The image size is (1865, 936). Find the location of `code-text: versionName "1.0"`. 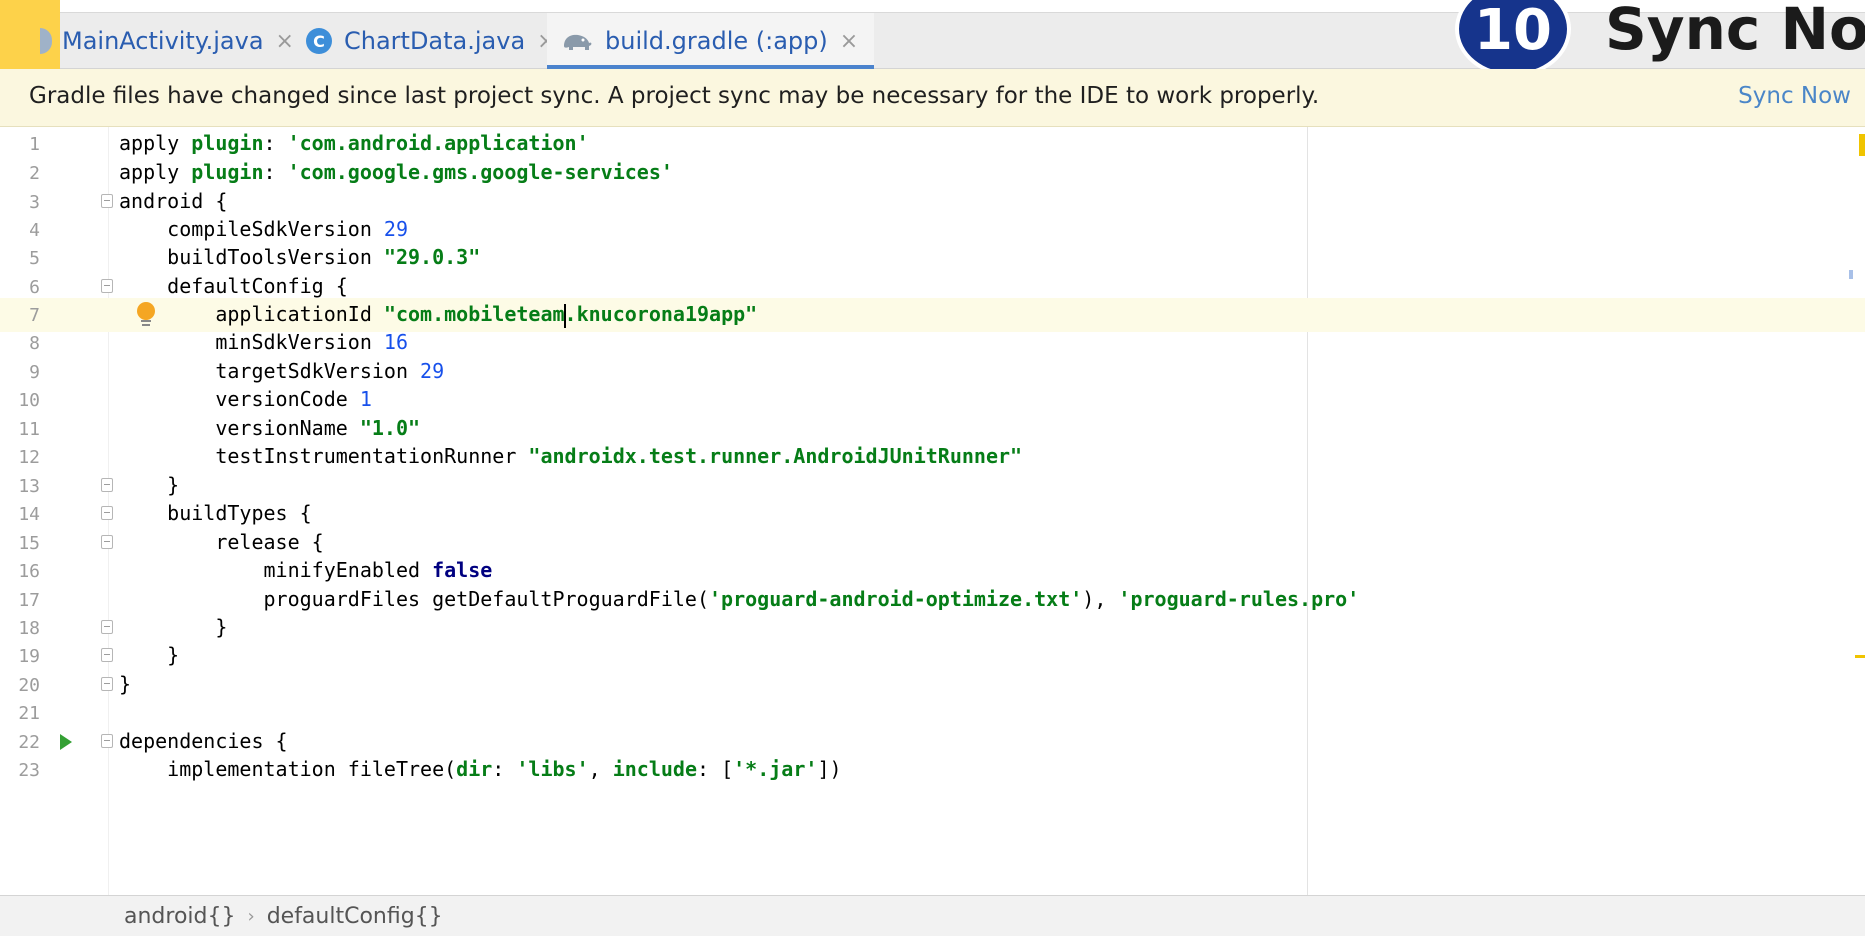

code-text: versionName "1.0" is located at coordinates (270, 428).